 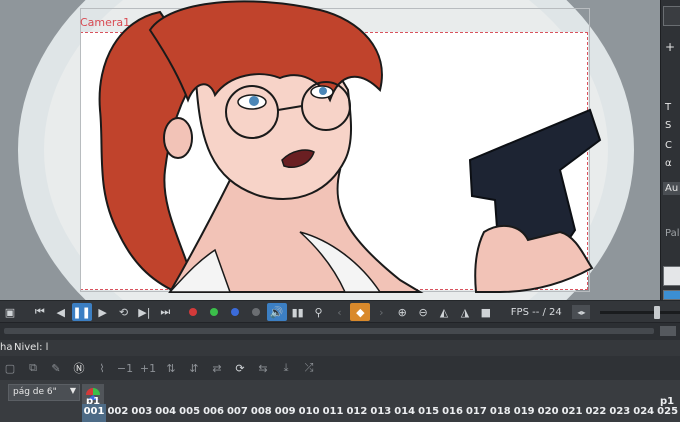 I want to click on frame-number: 022, so click(x=596, y=411).